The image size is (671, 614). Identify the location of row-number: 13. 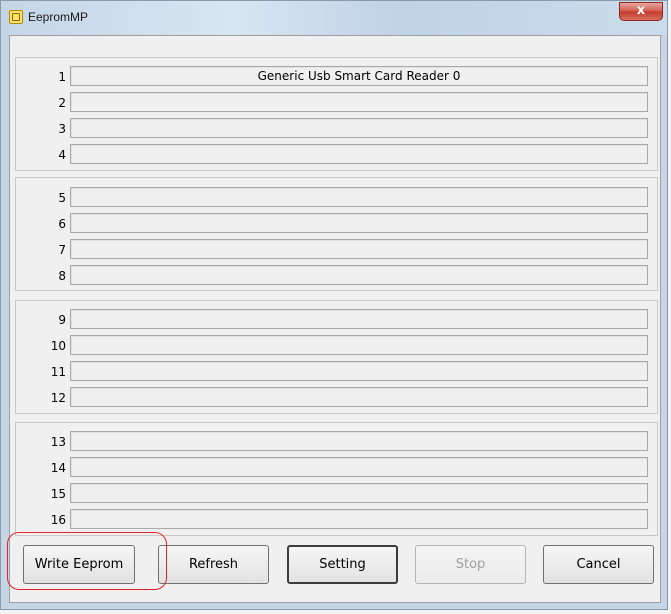
(58, 442).